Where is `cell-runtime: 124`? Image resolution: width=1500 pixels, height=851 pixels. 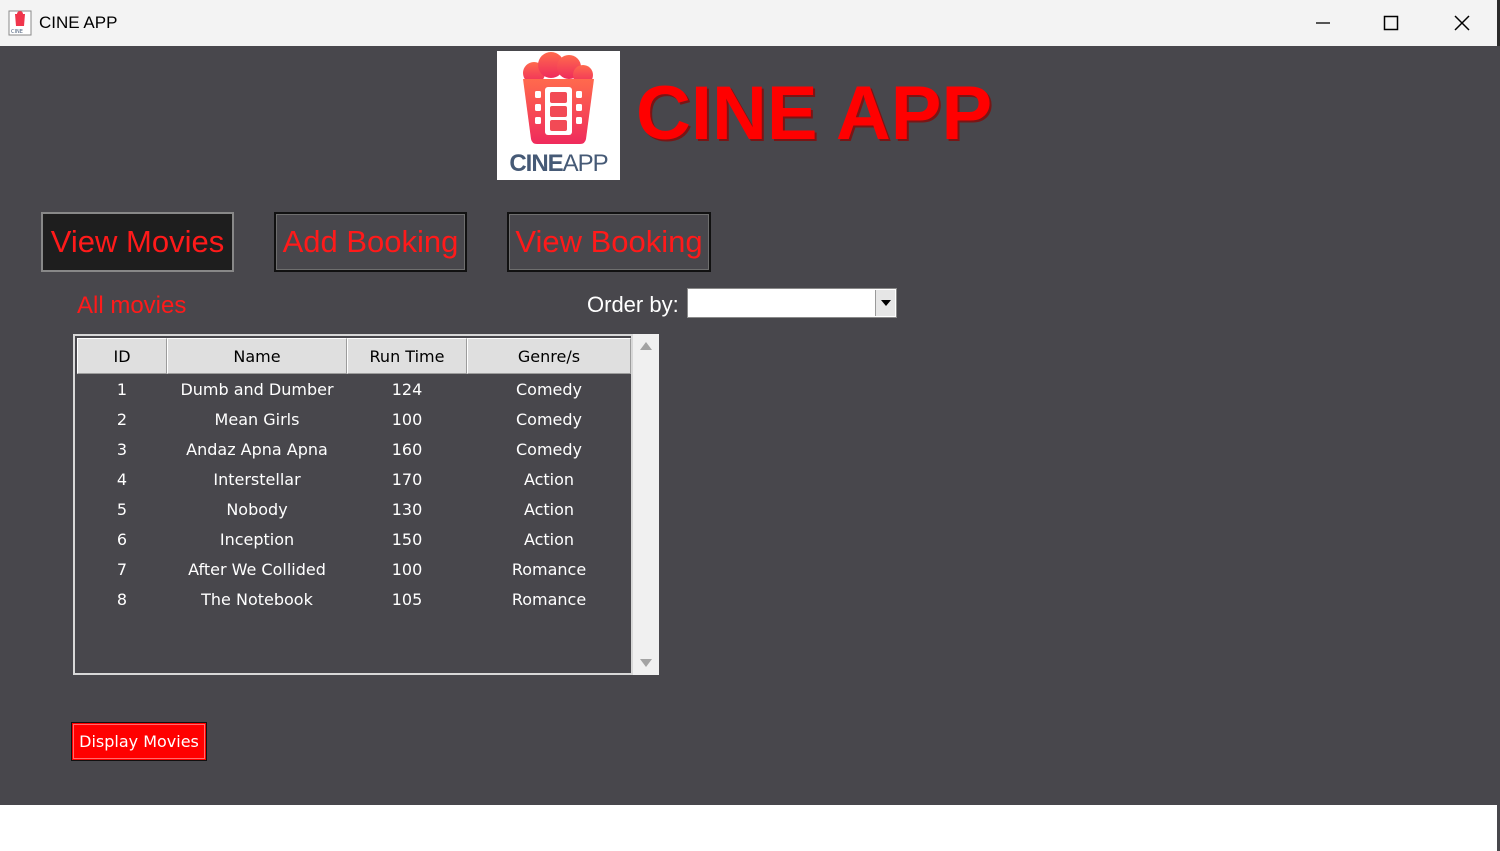
cell-runtime: 124 is located at coordinates (407, 389).